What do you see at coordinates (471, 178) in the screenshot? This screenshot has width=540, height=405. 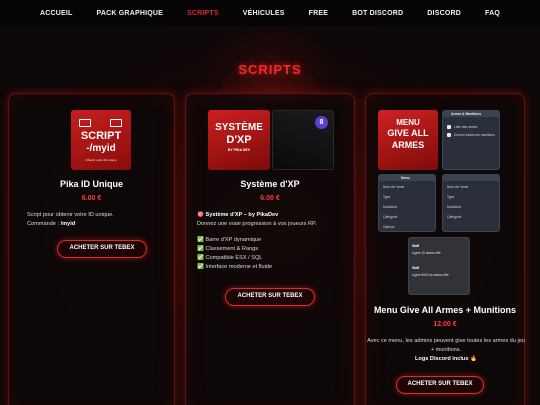 I see `panel-header` at bounding box center [471, 178].